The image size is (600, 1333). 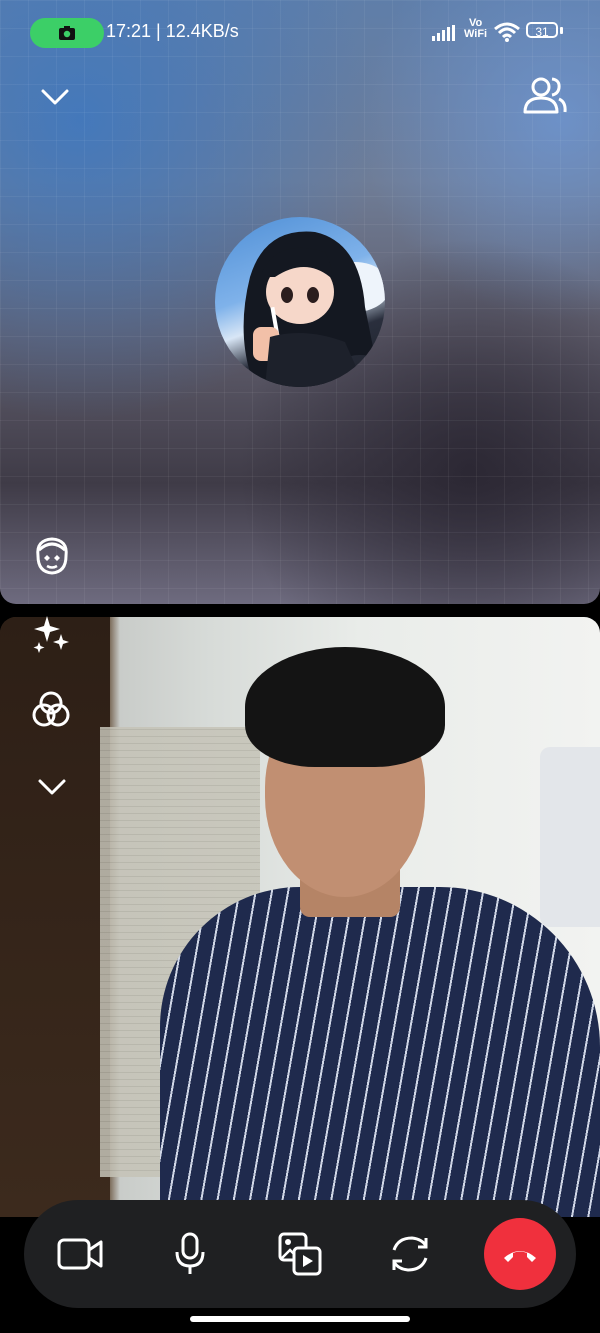 I want to click on people-icon, so click(x=545, y=95).